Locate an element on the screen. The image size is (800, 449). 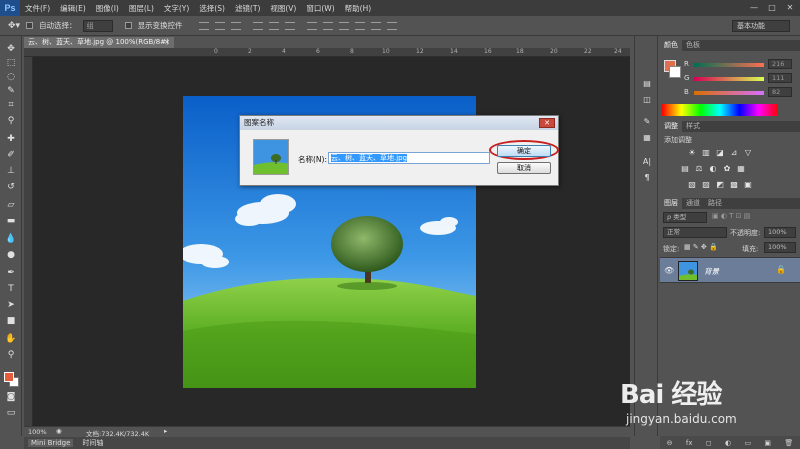
tab-mini-bridge: Mini Bridge is located at coordinates (51, 443).